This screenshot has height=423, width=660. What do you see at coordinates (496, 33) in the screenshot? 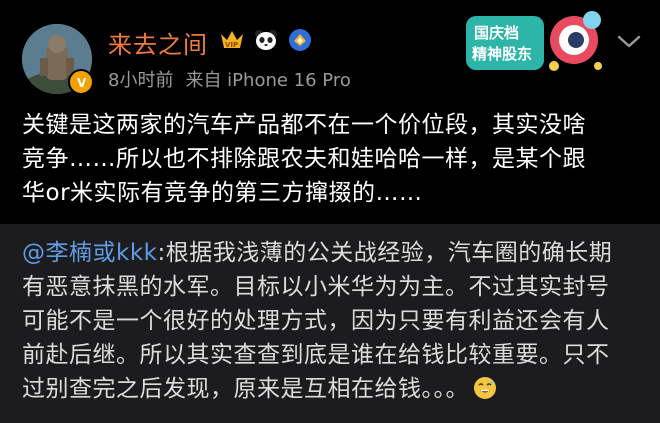
I see `sticker-text-1: 国庆档` at bounding box center [496, 33].